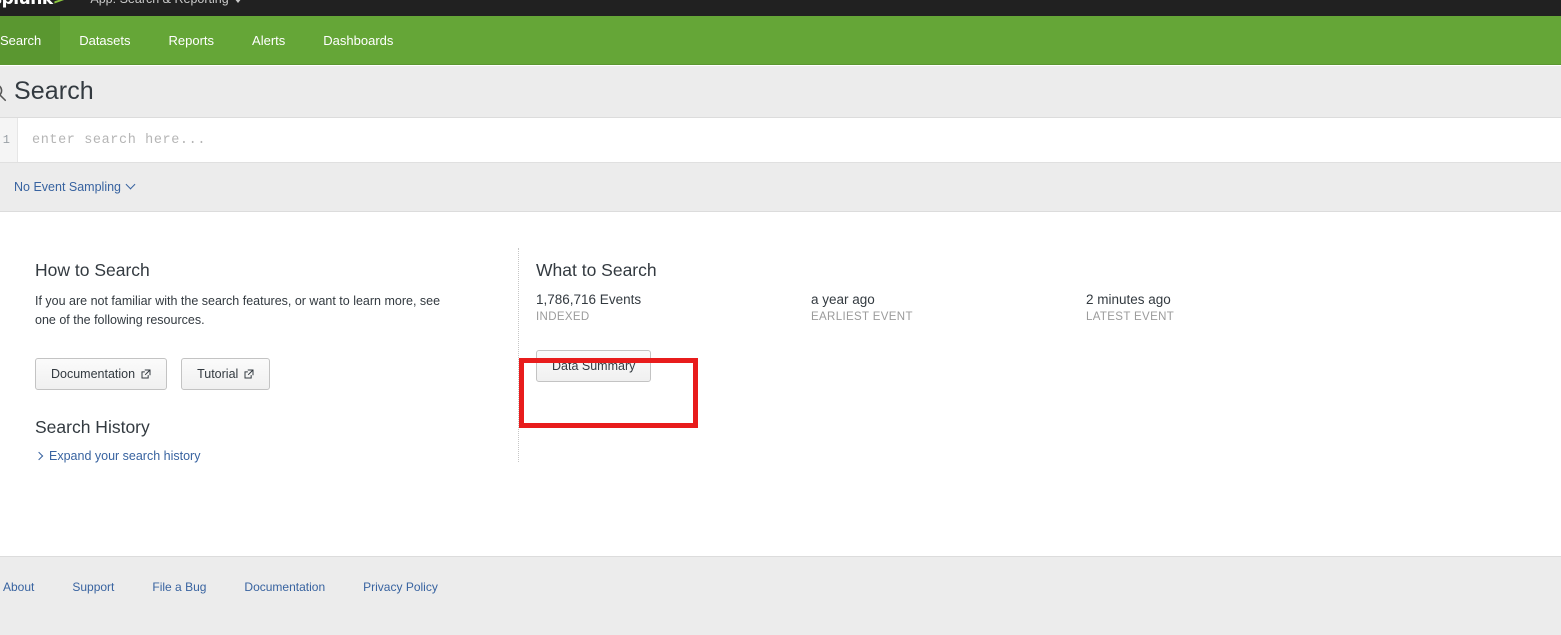 The width and height of the screenshot is (1561, 635). Describe the element at coordinates (21, 40) in the screenshot. I see `nav-item-label: Search` at that location.